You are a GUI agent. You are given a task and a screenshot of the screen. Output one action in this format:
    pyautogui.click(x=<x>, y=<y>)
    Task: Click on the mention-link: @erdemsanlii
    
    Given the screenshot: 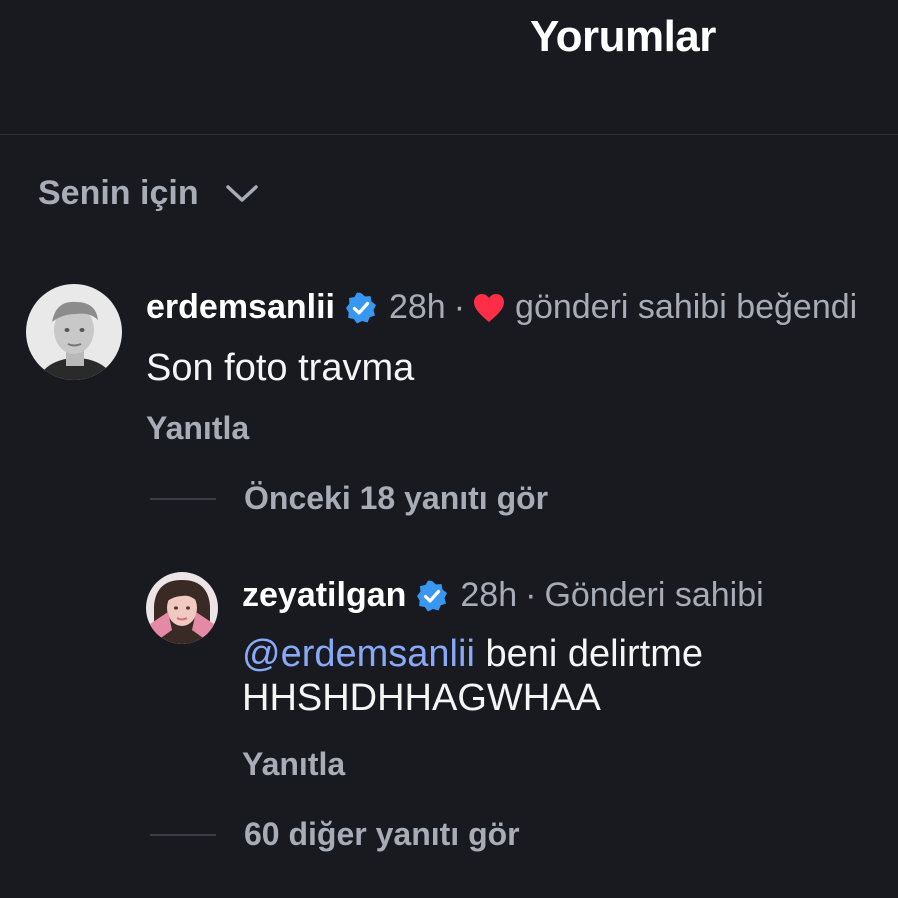 What is the action you would take?
    pyautogui.click(x=358, y=654)
    